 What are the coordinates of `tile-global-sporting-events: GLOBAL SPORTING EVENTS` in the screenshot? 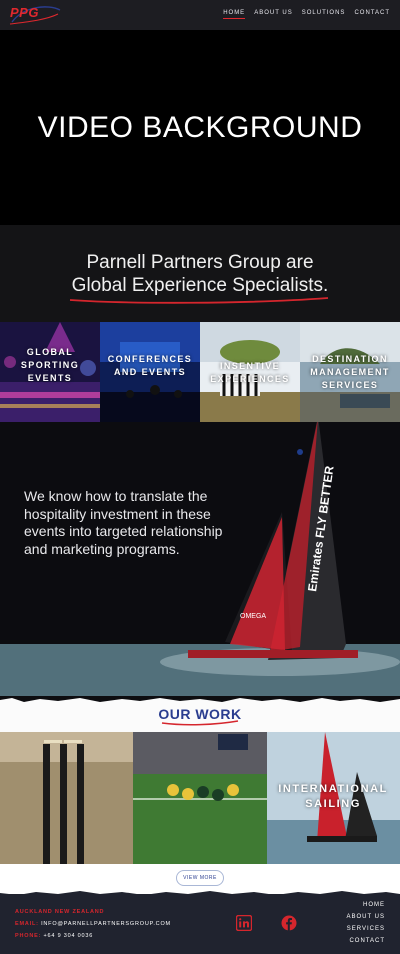 It's located at (50, 372).